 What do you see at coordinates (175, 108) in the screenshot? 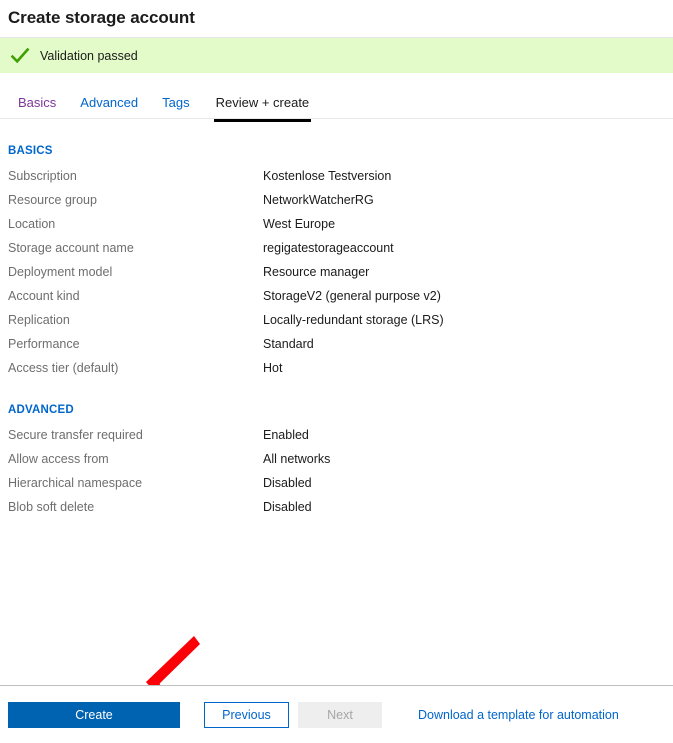
I see `tab-tags: Tags` at bounding box center [175, 108].